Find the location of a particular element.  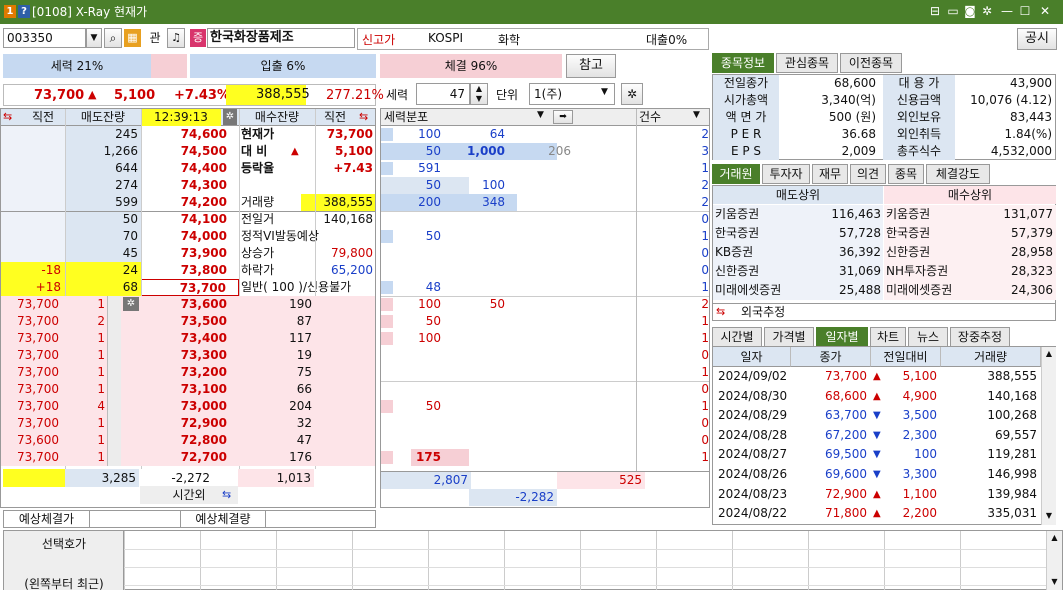

scrollbar: ▲ ▼ is located at coordinates (1048, 436).